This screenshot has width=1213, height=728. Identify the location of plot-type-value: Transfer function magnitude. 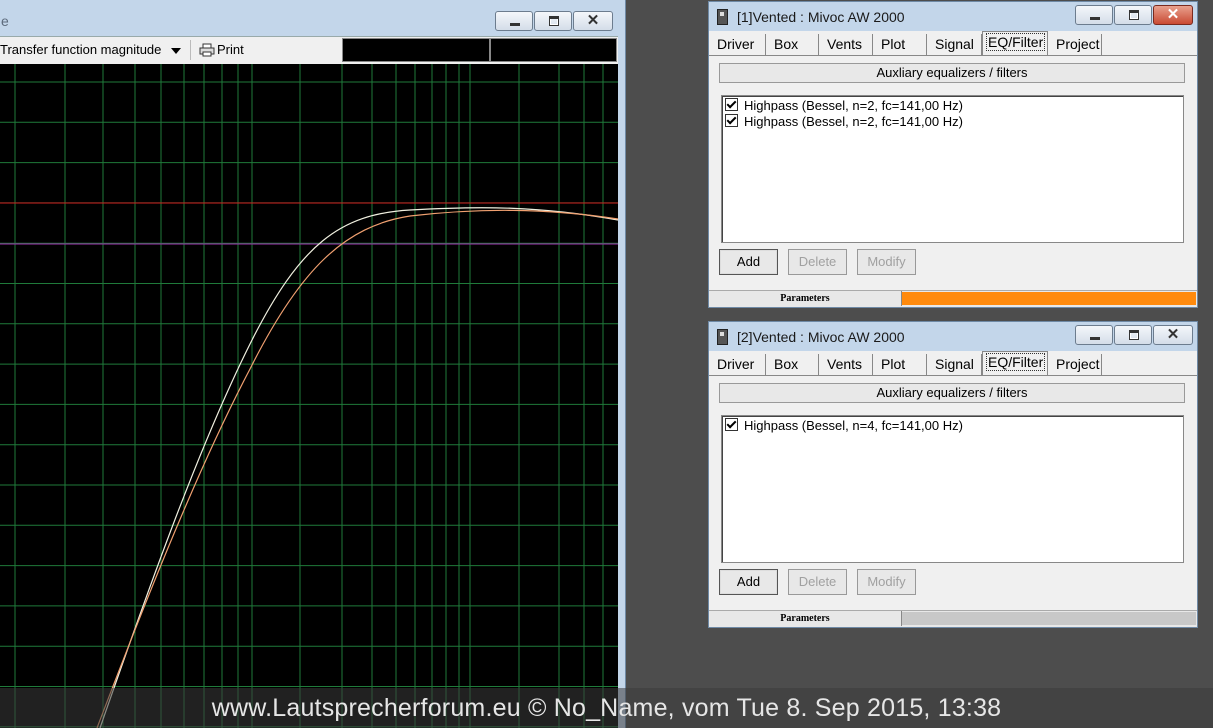
(81, 49).